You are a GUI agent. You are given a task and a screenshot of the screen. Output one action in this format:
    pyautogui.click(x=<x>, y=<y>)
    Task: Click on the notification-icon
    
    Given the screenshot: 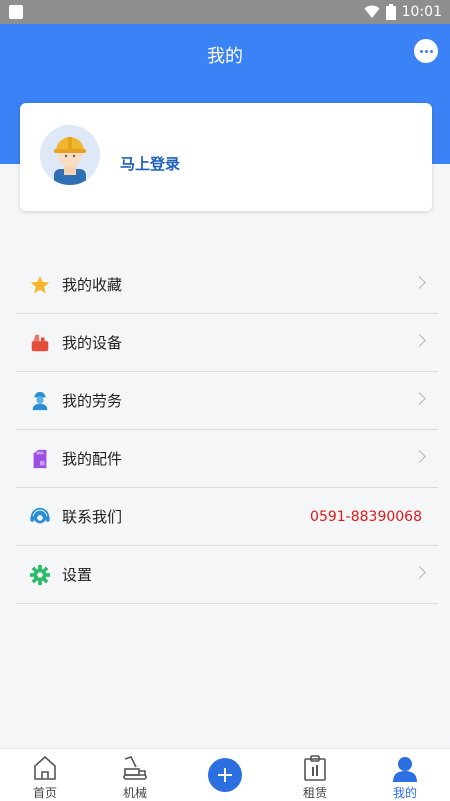 What is the action you would take?
    pyautogui.click(x=16, y=12)
    